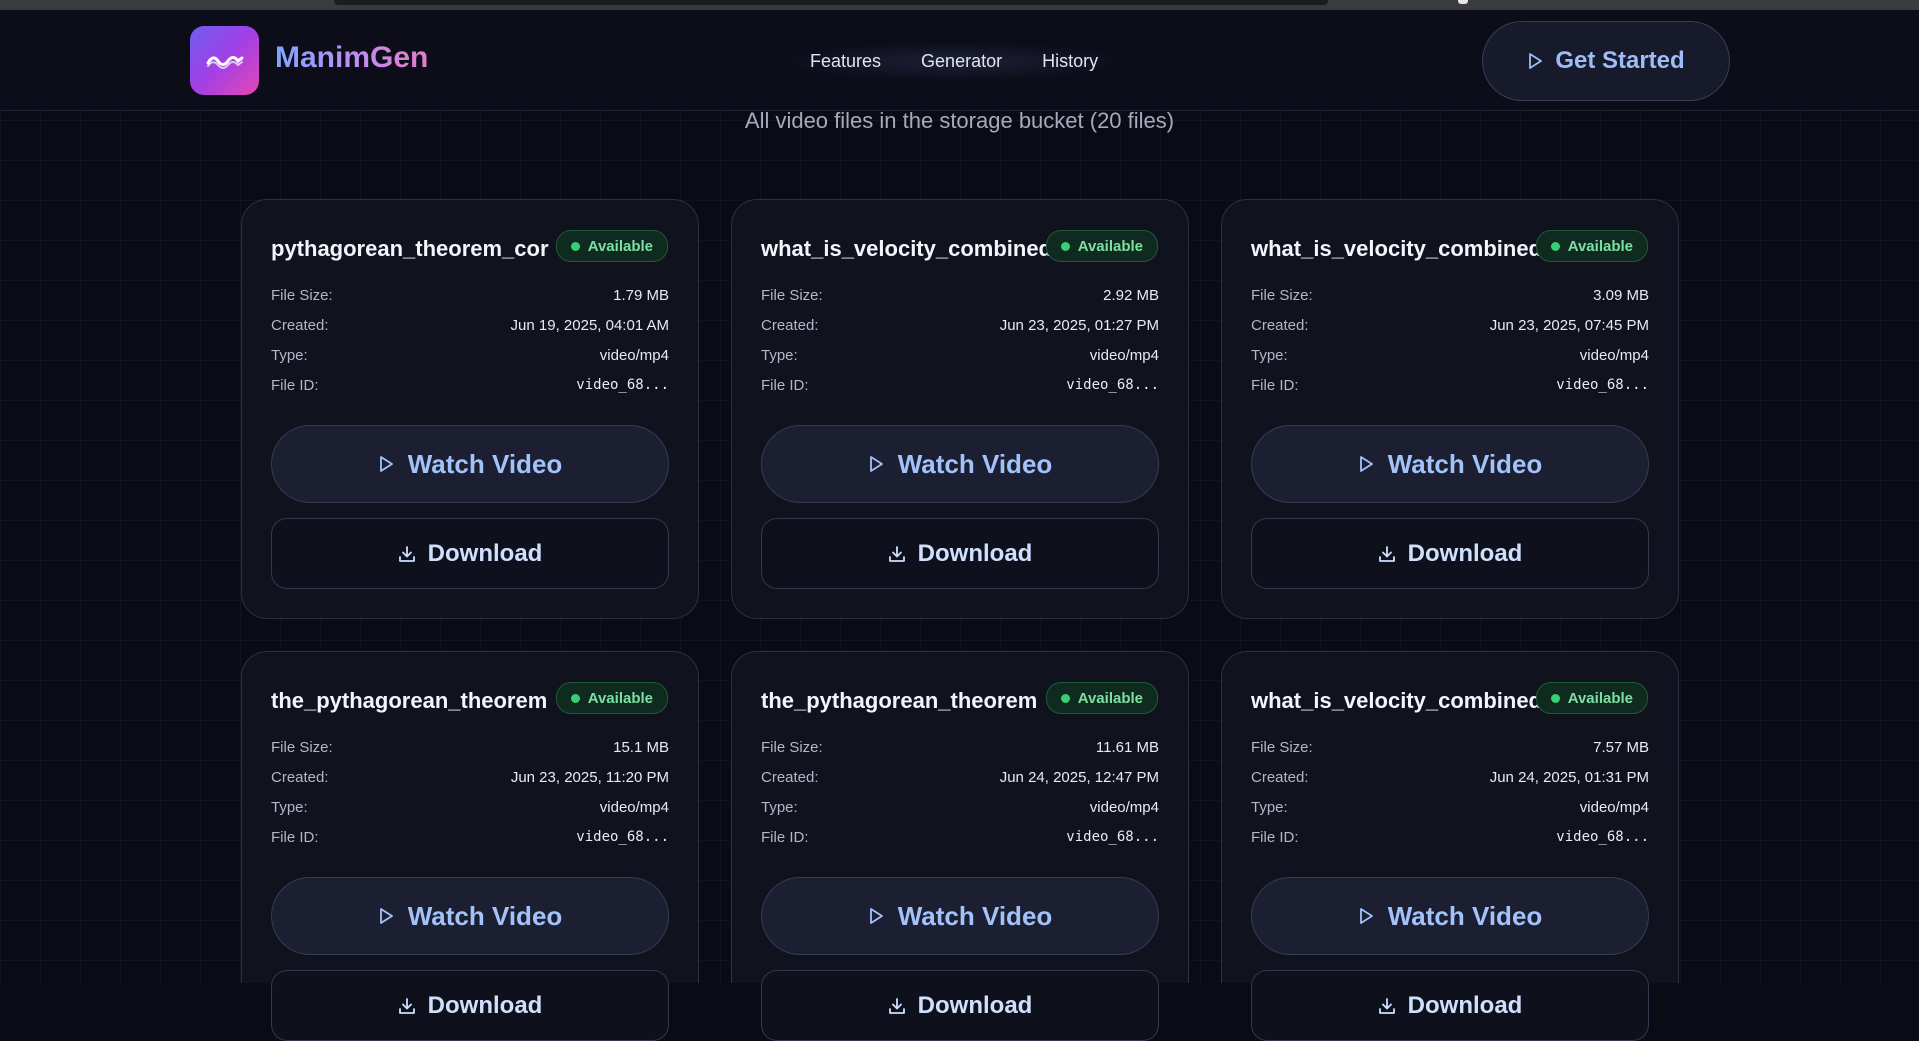 This screenshot has height=1041, width=1919. Describe the element at coordinates (899, 700) in the screenshot. I see `video-title: the_pythagorean_theorem` at that location.